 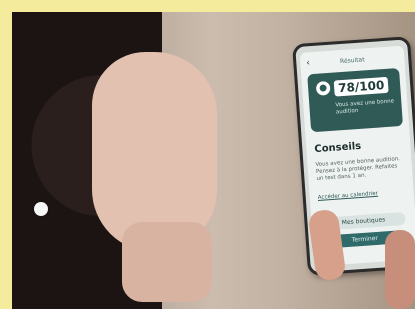 What do you see at coordinates (41, 209) in the screenshot?
I see `earbud-icon` at bounding box center [41, 209].